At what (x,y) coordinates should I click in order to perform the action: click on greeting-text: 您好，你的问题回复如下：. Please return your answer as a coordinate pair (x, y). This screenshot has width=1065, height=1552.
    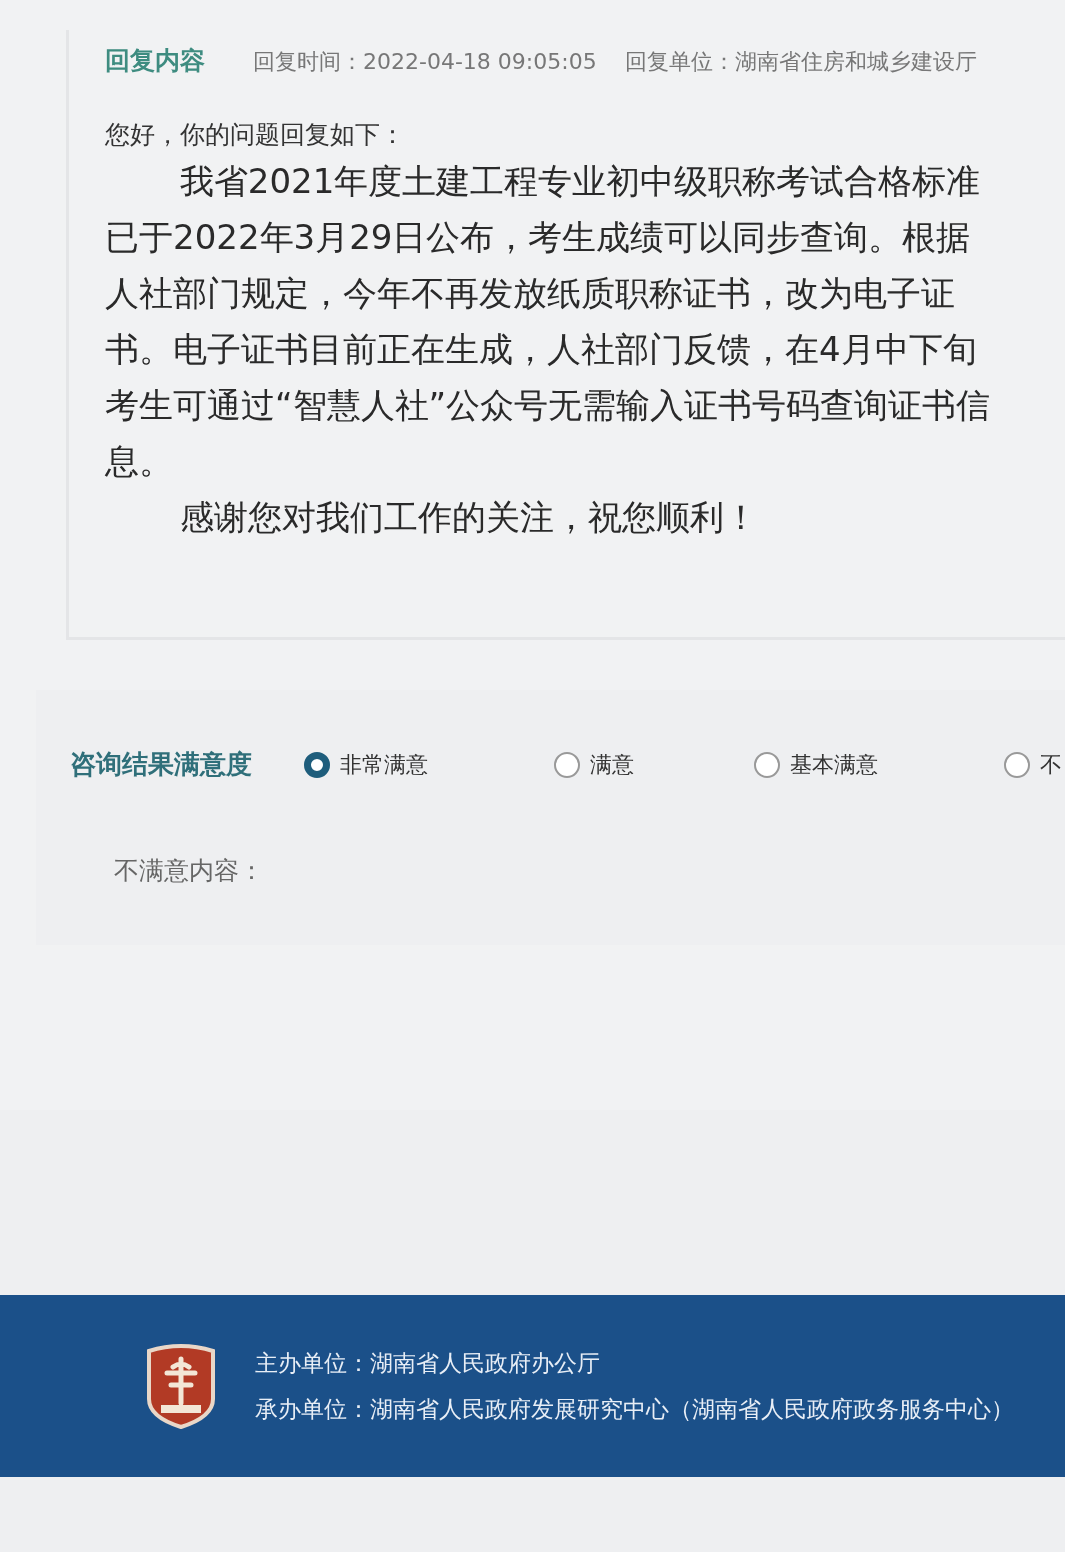
    Looking at the image, I should click on (255, 134).